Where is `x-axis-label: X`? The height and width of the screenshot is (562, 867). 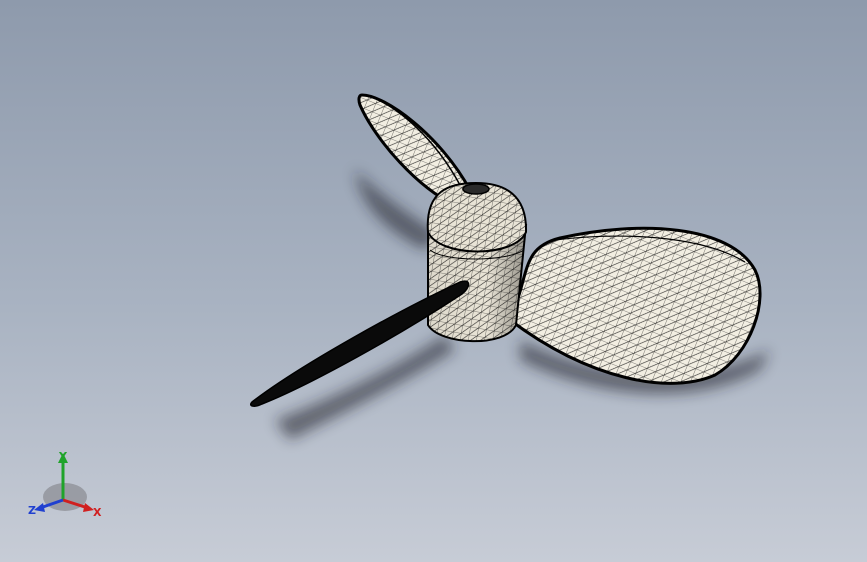
x-axis-label: X is located at coordinates (97, 512).